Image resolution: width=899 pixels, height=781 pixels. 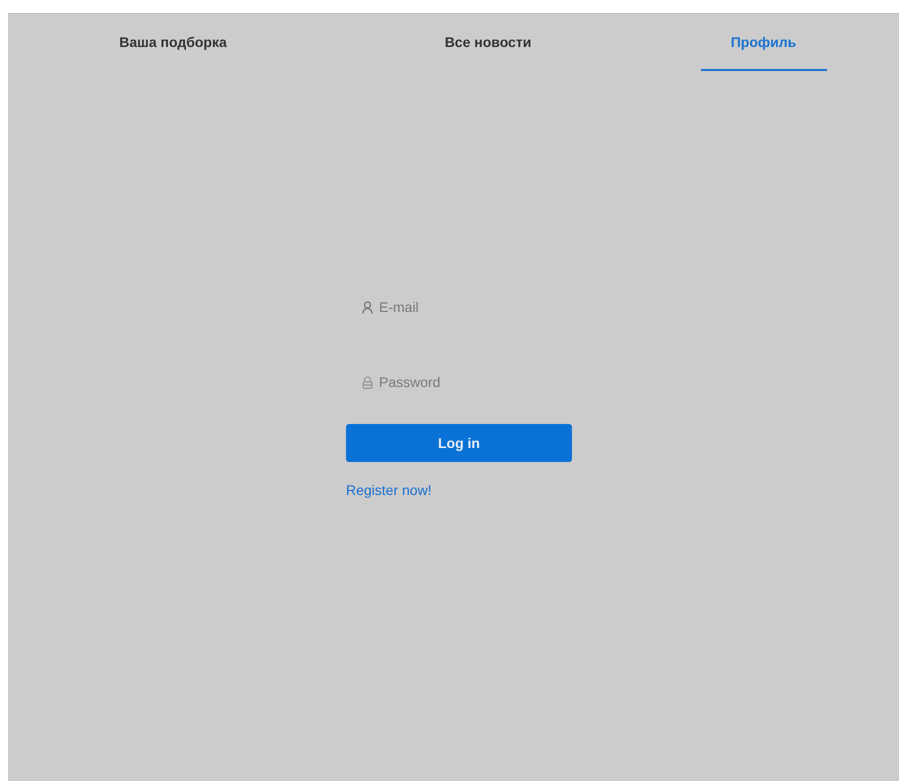 What do you see at coordinates (488, 42) in the screenshot?
I see `tab: Все новости` at bounding box center [488, 42].